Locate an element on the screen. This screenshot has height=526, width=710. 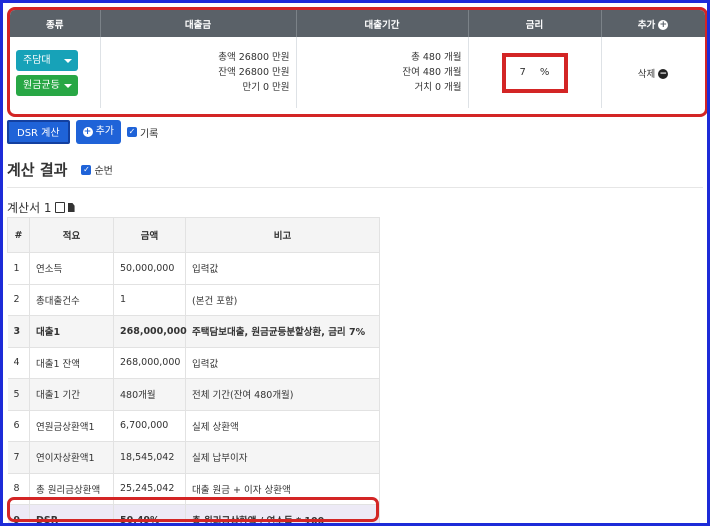
amount-balance: 잔액 26800 만원 is located at coordinates (254, 72).